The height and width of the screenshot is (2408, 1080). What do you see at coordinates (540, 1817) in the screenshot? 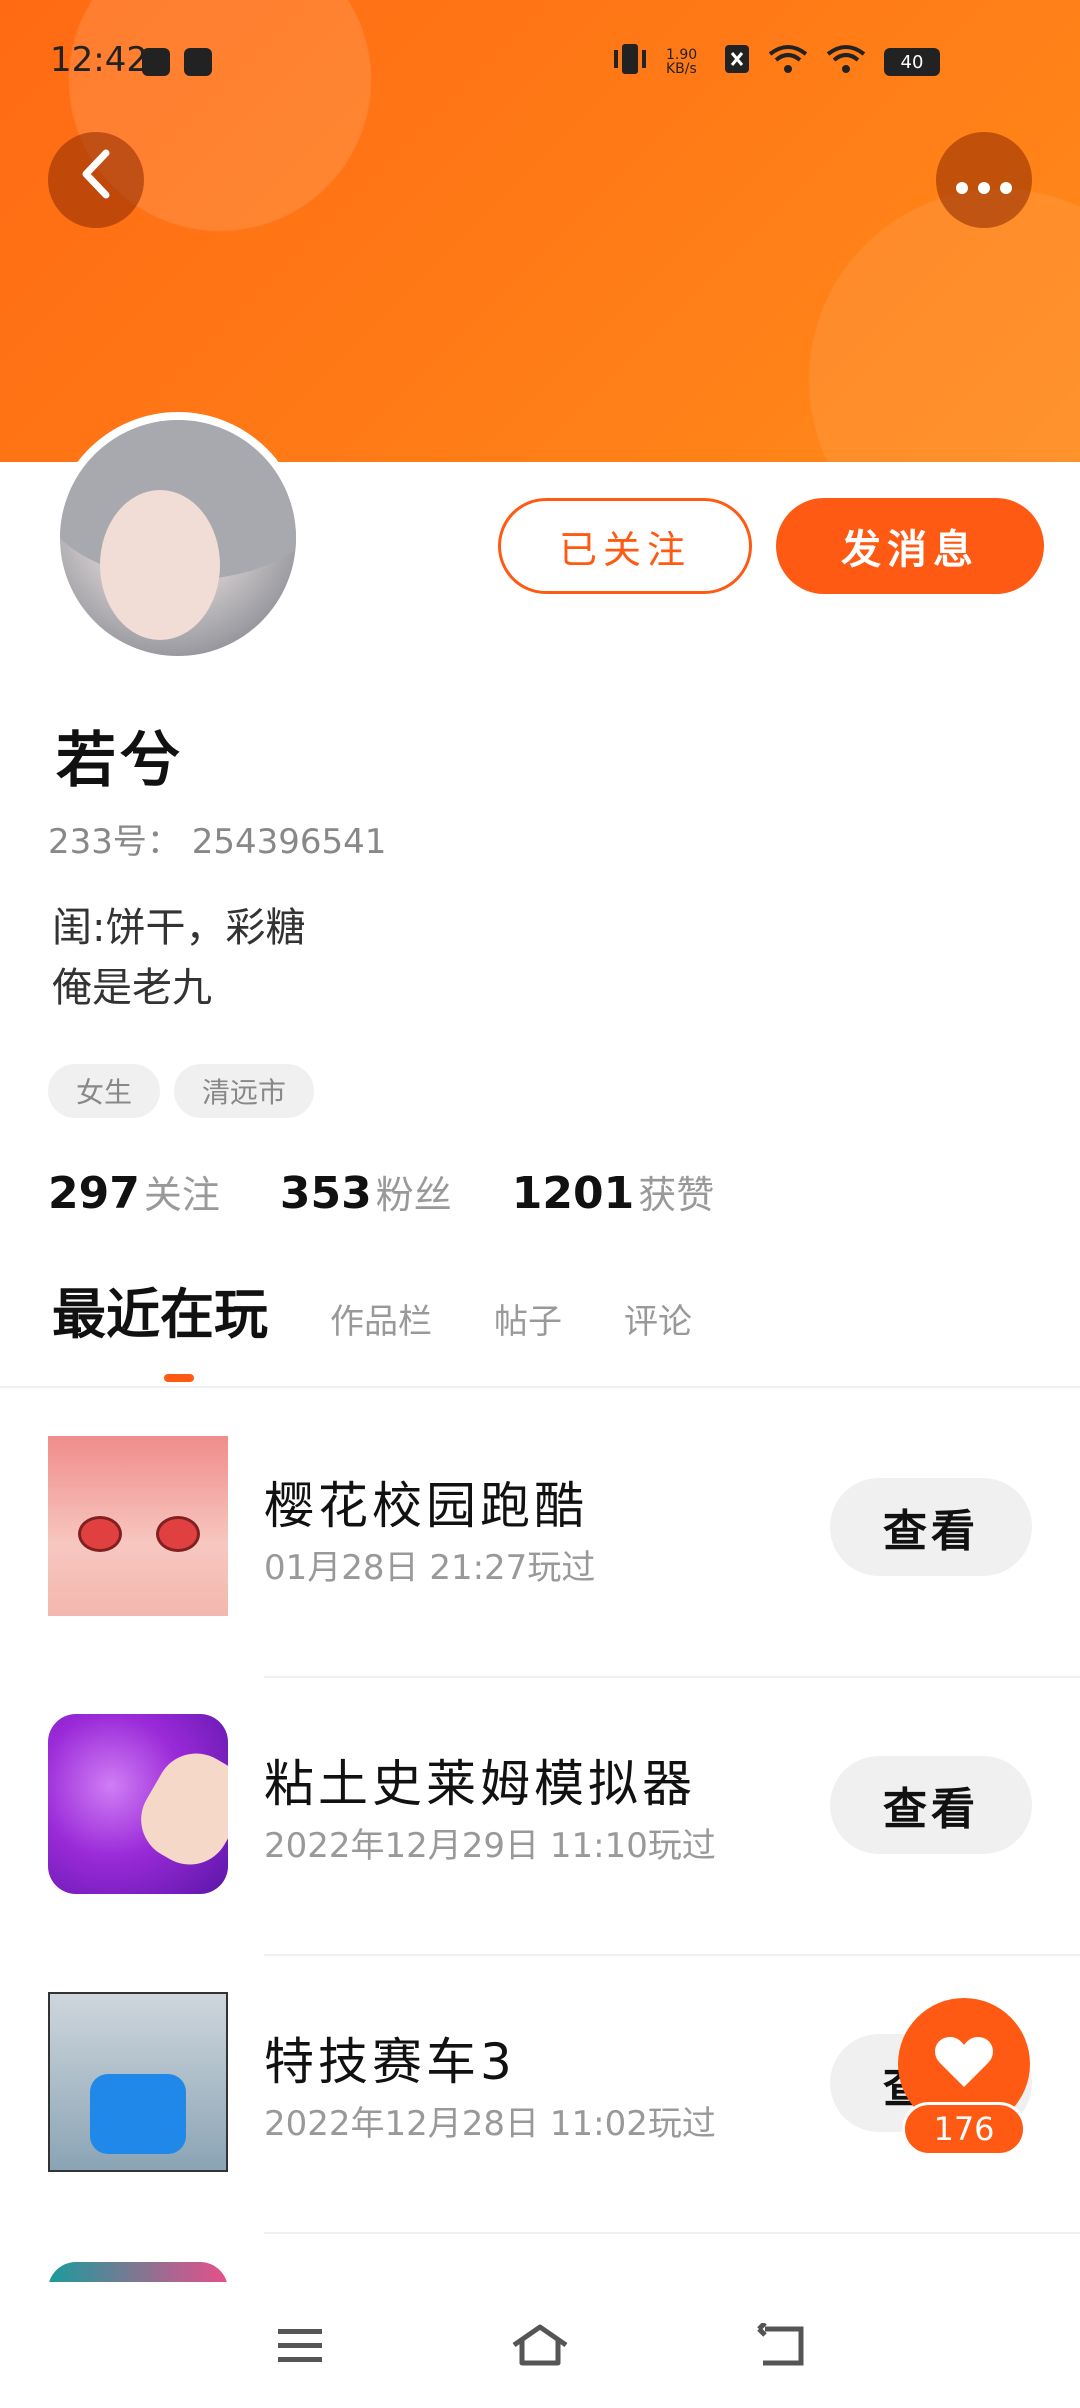
I see `list-item: 粘土史莱姆模拟器 2022年12月29日 11:10玩过 查看` at bounding box center [540, 1817].